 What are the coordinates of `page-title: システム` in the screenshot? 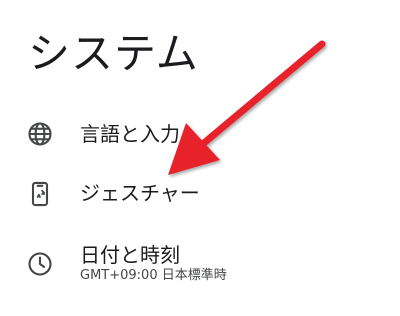 It's located at (113, 53).